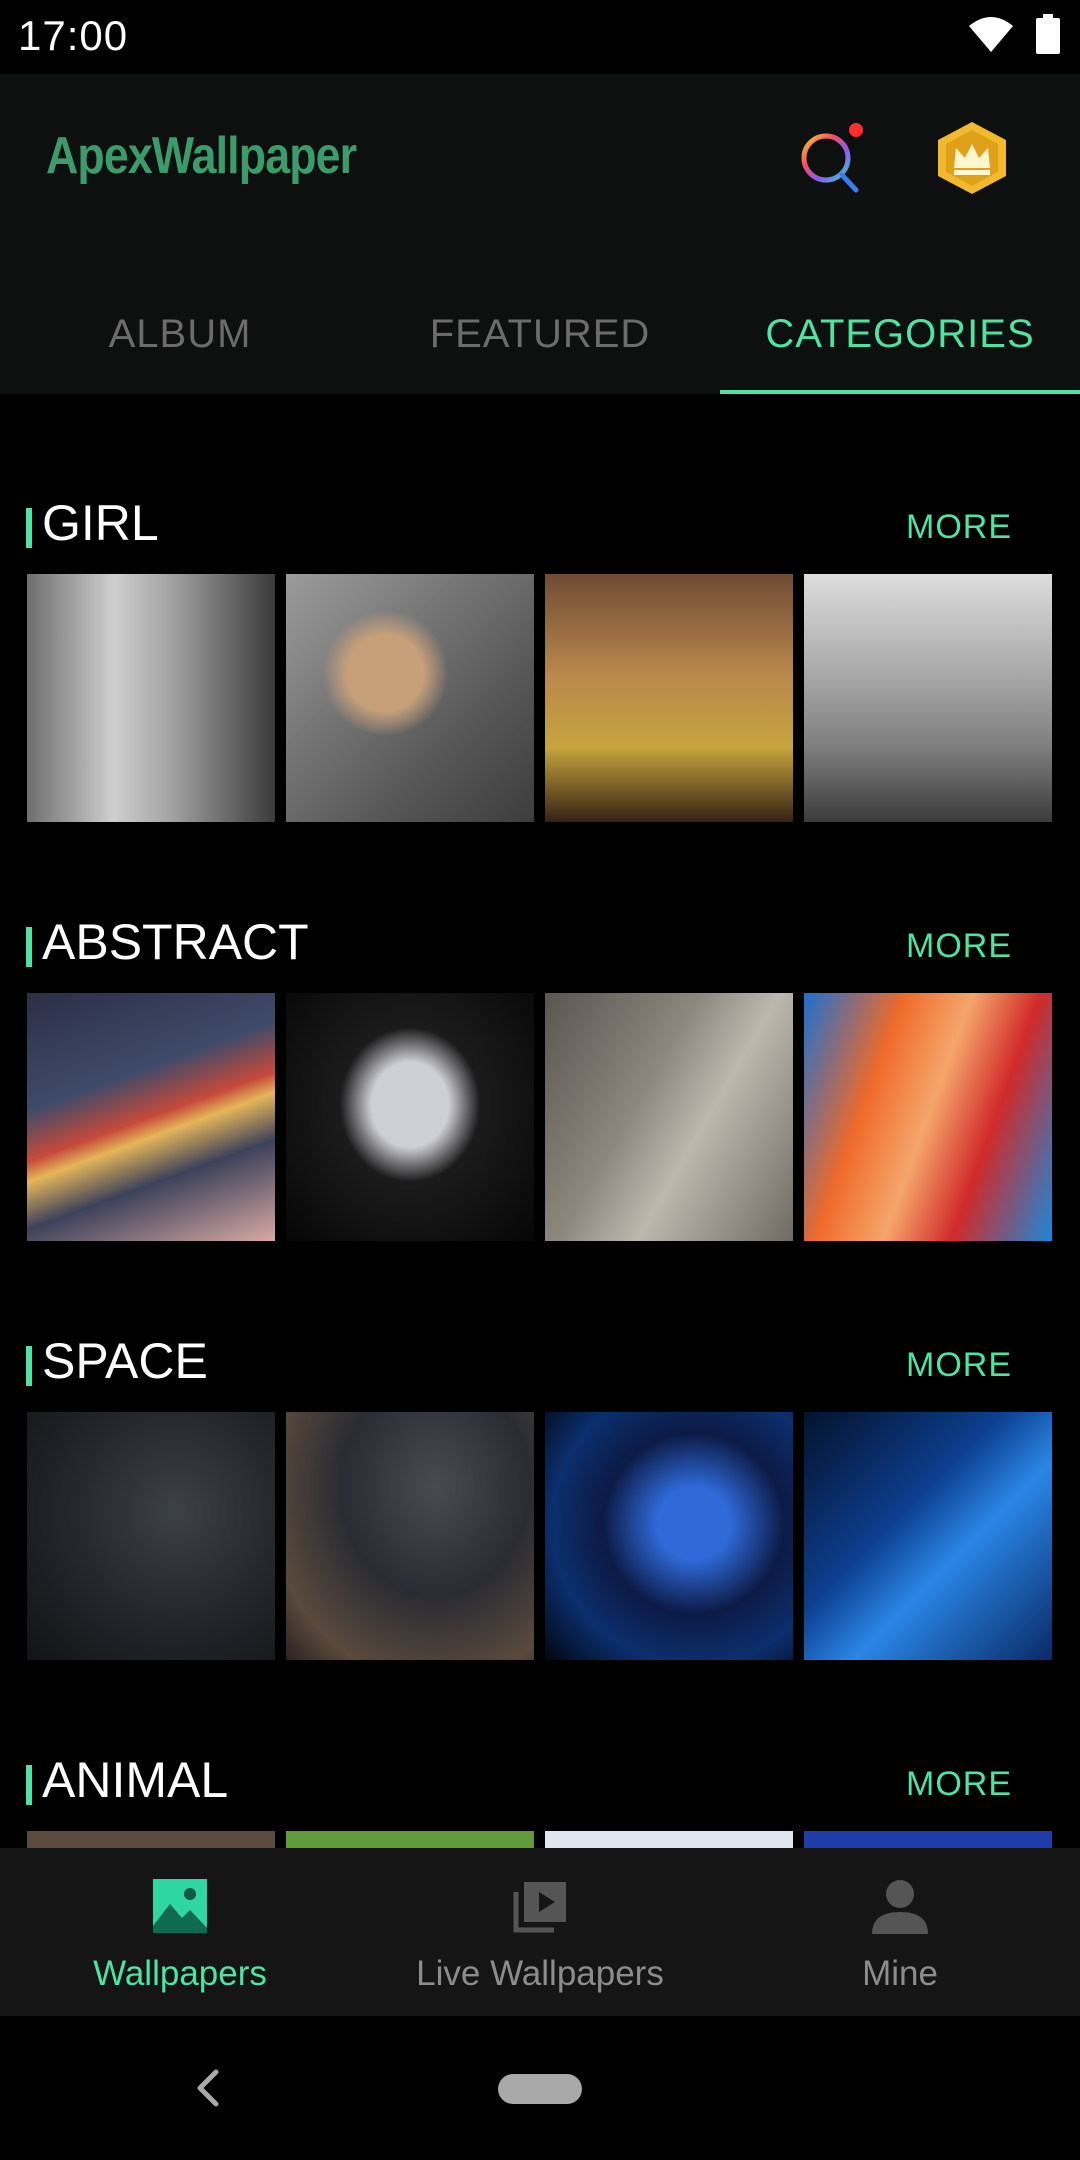 The image size is (1080, 2160). I want to click on home-pill-icon, so click(540, 2089).